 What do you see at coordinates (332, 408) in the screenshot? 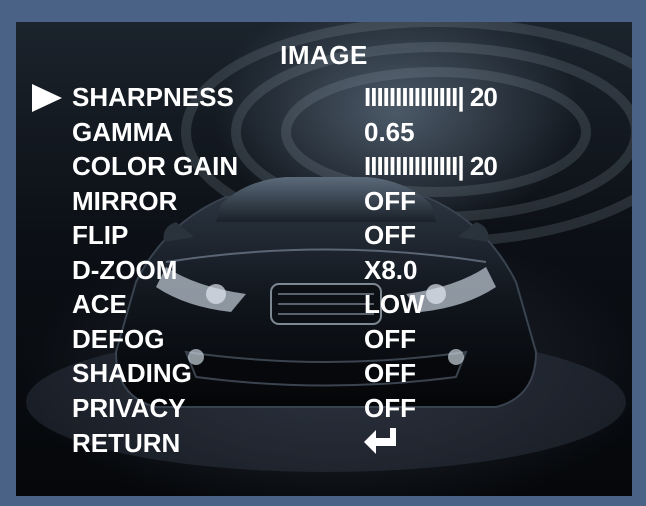
I see `menu-item-privacy: PRIVACY OFF` at bounding box center [332, 408].